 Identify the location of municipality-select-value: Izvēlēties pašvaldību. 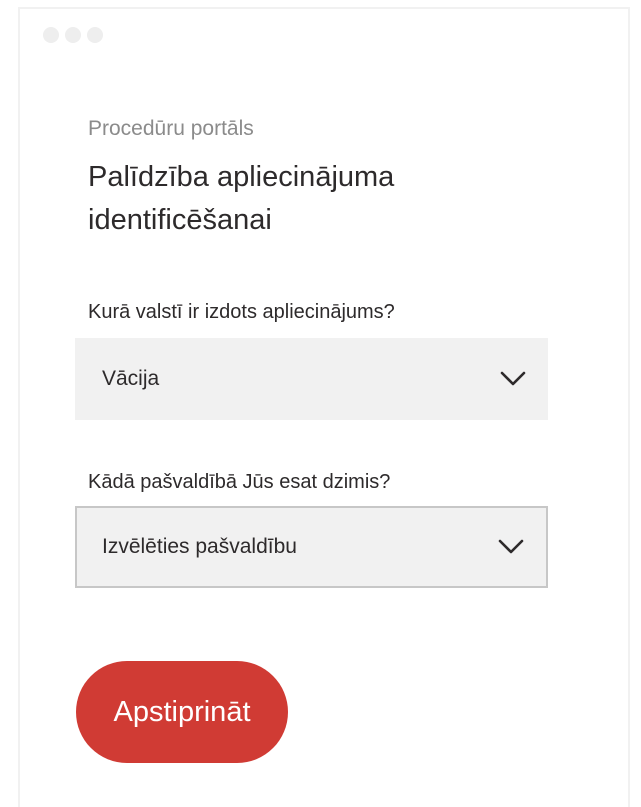
(199, 546).